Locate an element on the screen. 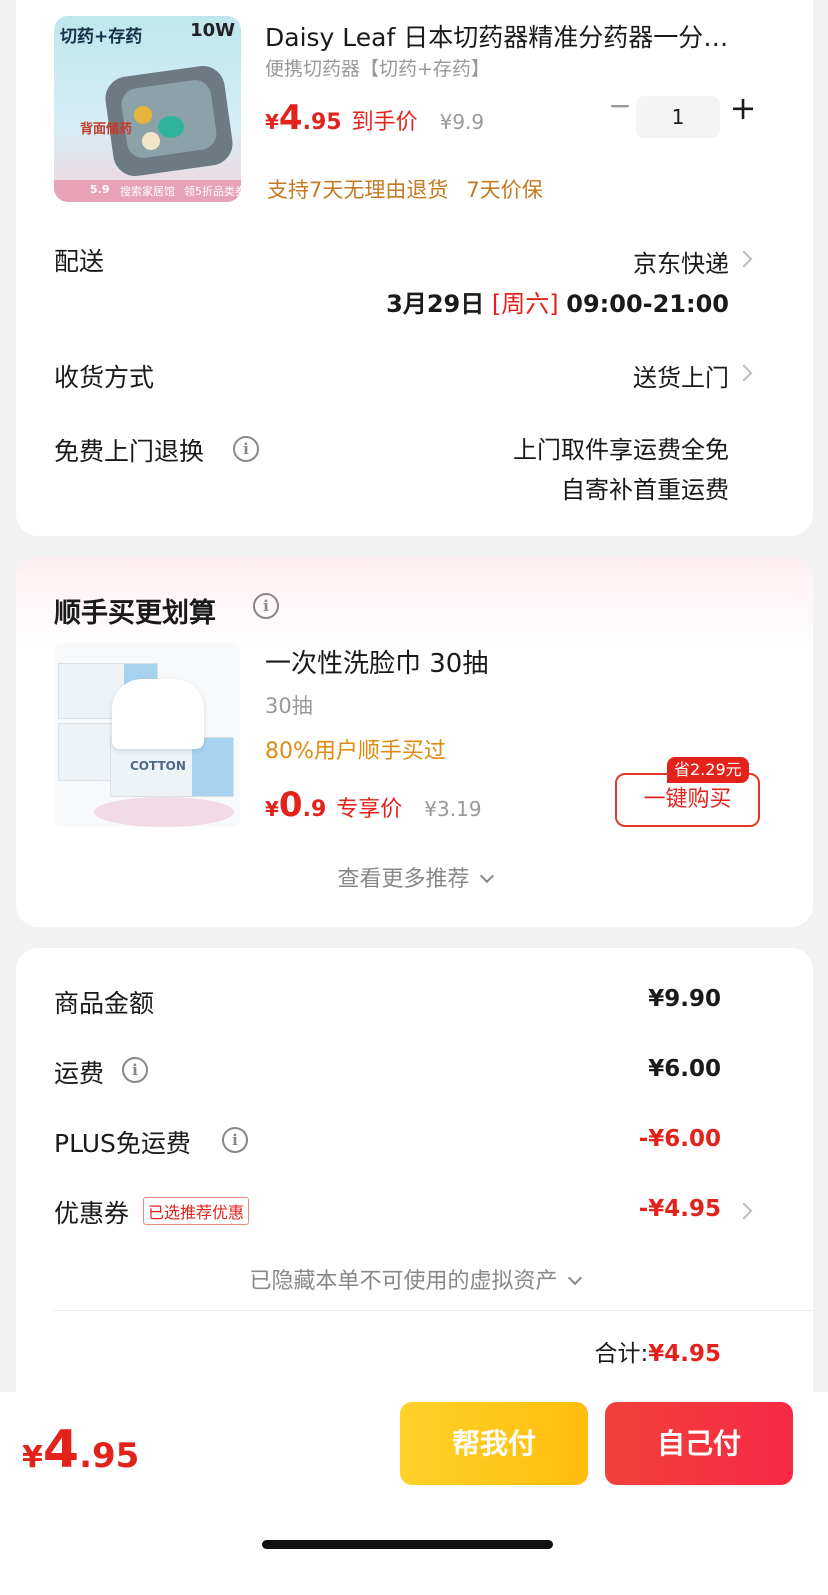 This screenshot has height=1595, width=828. divider is located at coordinates (433, 1310).